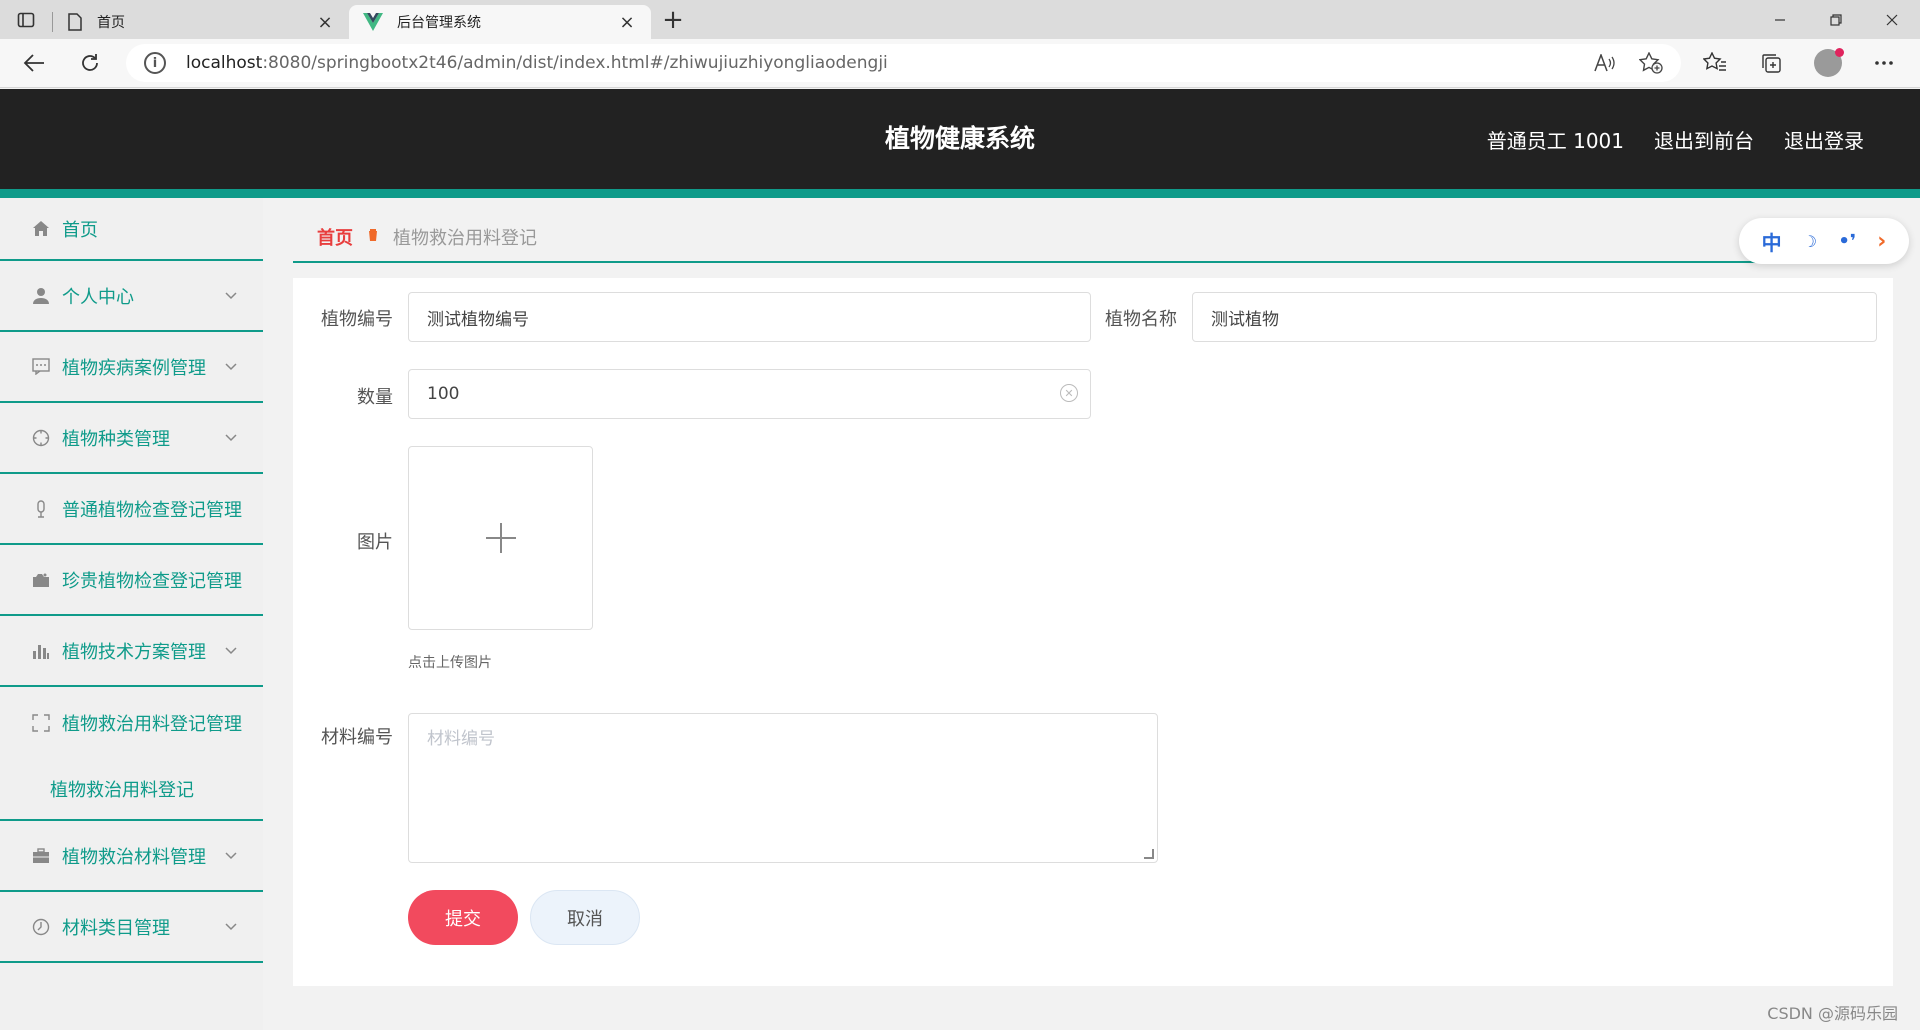 This screenshot has width=1920, height=1030. What do you see at coordinates (1836, 19) in the screenshot?
I see `restore-button` at bounding box center [1836, 19].